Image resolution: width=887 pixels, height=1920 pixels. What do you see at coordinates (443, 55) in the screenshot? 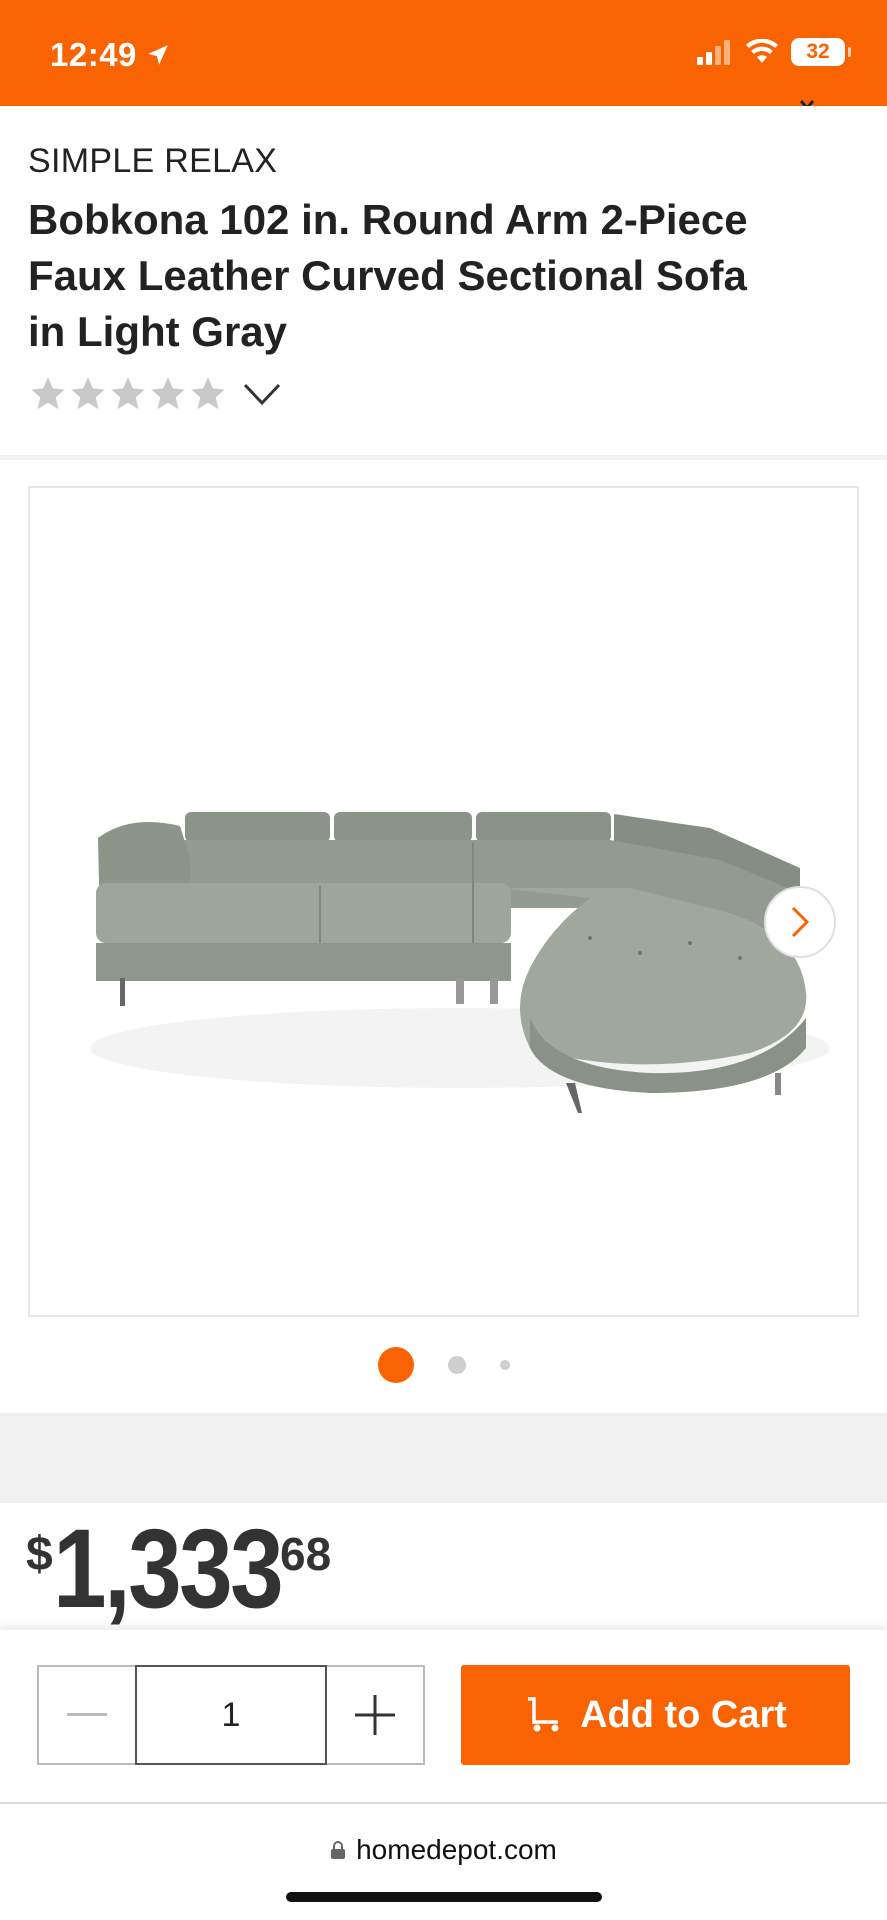
I see `status-bar: 12:49 32` at bounding box center [443, 55].